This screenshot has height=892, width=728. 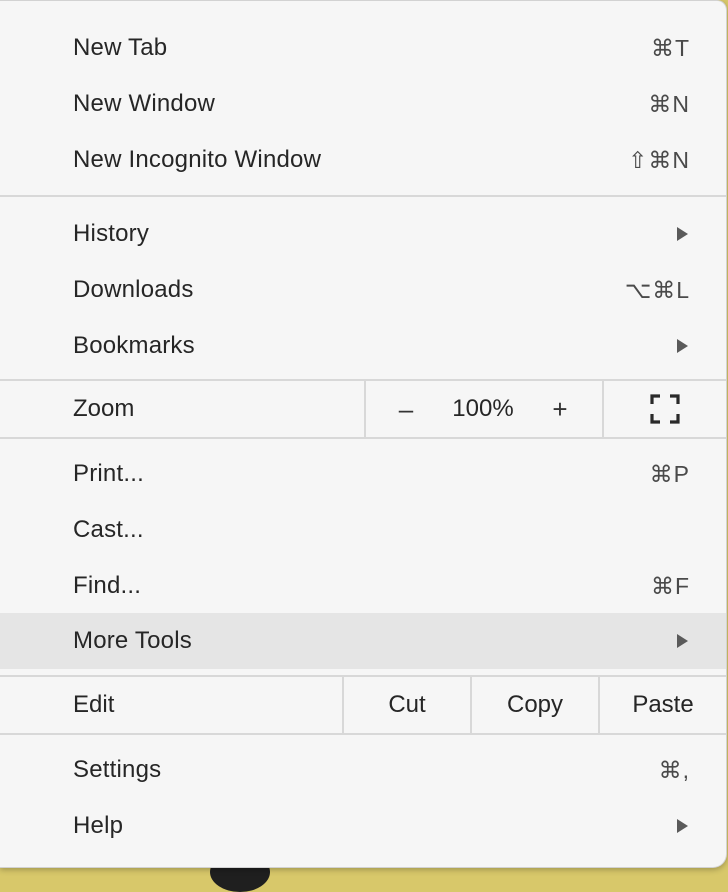 What do you see at coordinates (560, 409) in the screenshot?
I see `zoom-in-button: +` at bounding box center [560, 409].